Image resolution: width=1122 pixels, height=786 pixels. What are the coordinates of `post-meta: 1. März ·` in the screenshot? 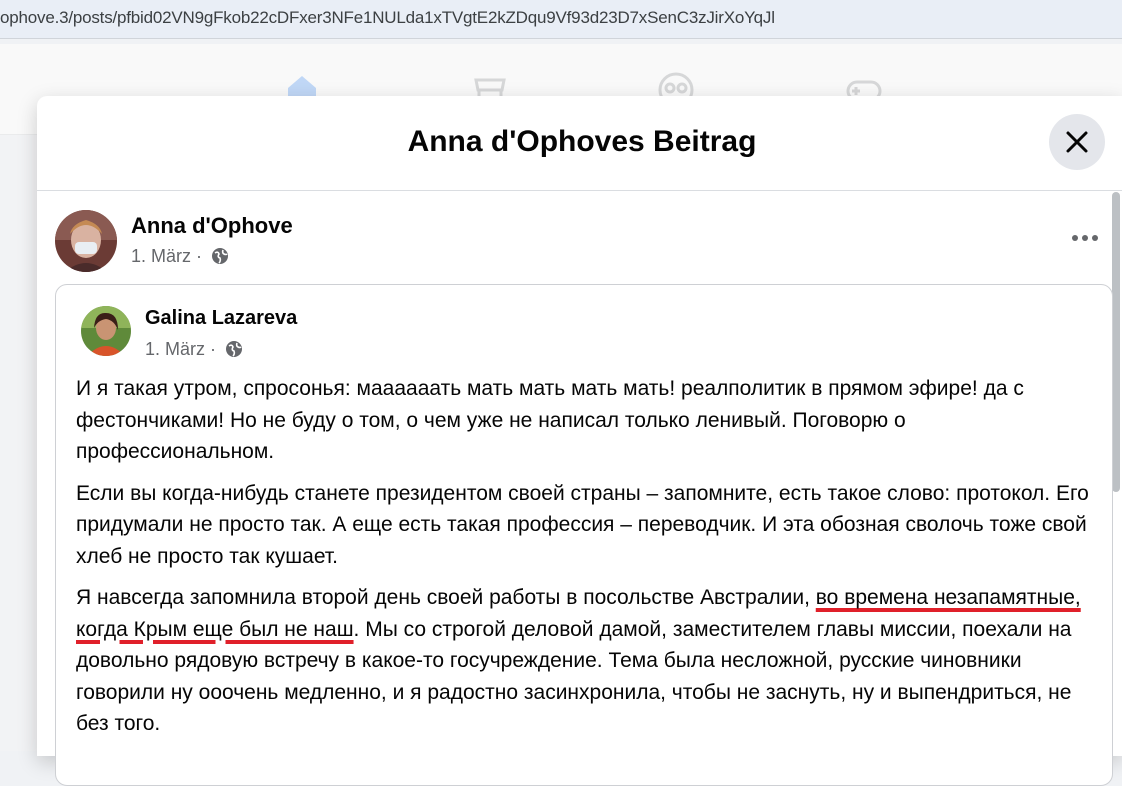 It's located at (180, 256).